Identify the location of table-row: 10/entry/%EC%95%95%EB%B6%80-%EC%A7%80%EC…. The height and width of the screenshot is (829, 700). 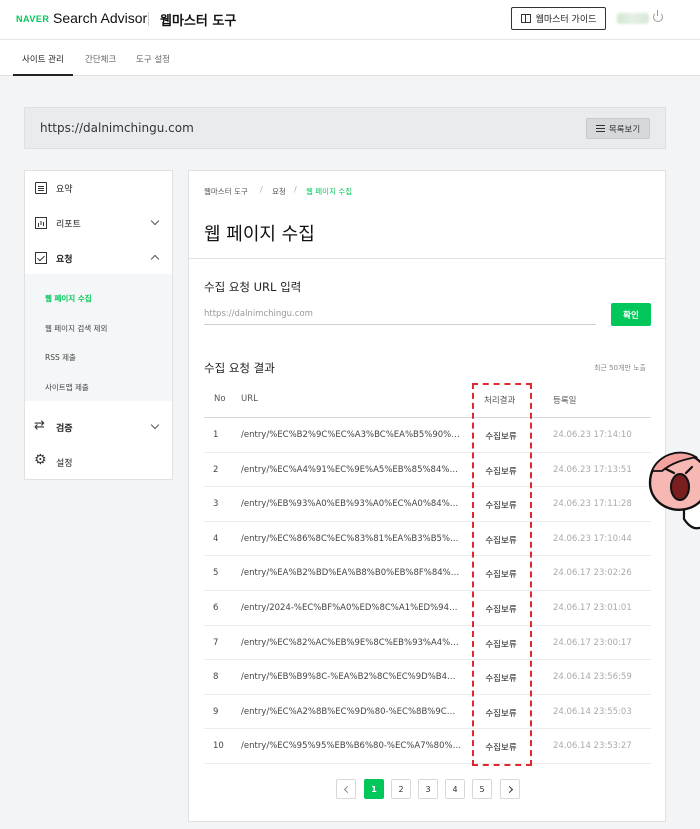
(427, 746).